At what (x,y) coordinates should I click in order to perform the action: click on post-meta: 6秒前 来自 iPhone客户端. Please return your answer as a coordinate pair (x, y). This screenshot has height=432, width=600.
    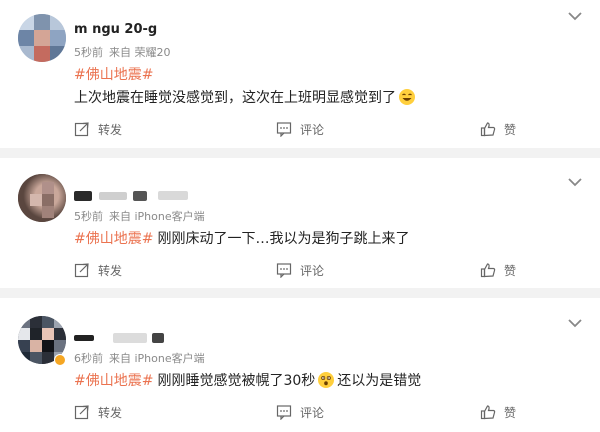
    Looking at the image, I should click on (142, 358).